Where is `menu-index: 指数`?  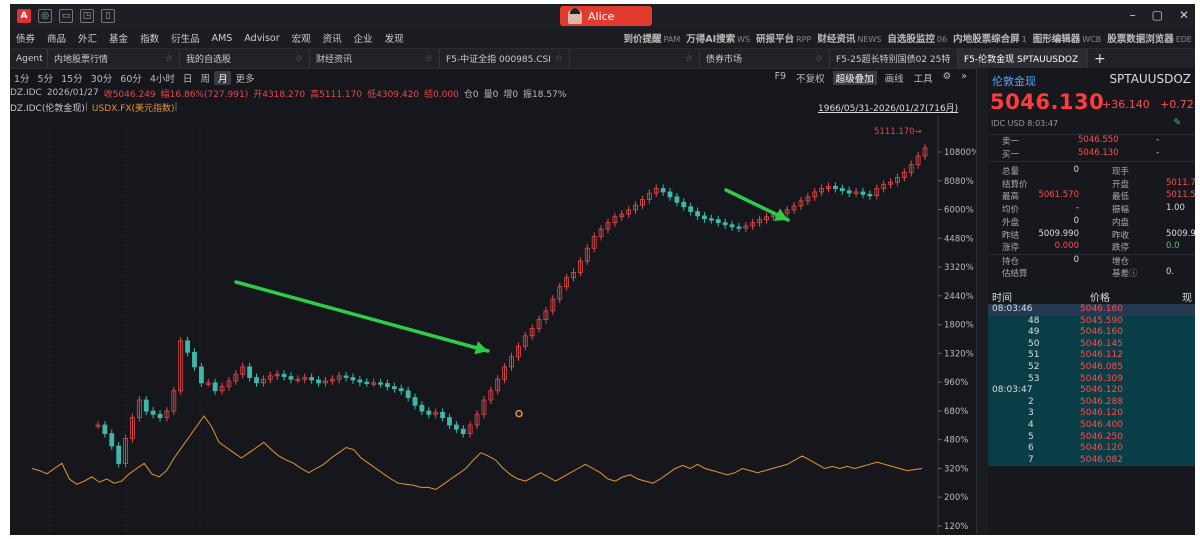 menu-index: 指数 is located at coordinates (149, 38).